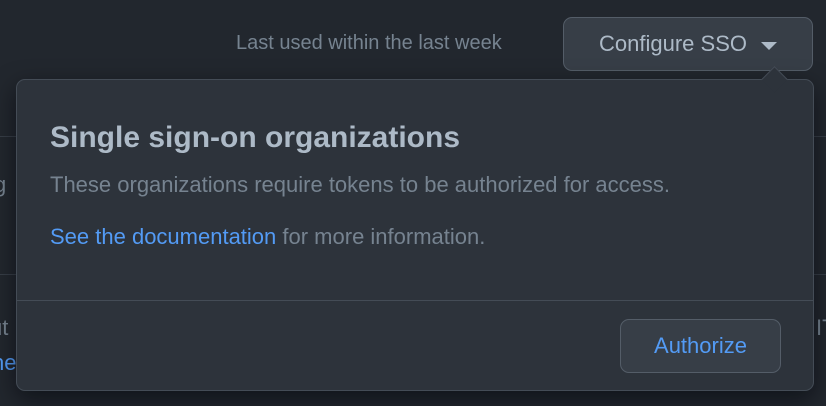 Image resolution: width=826 pixels, height=406 pixels. What do you see at coordinates (381, 236) in the screenshot?
I see `popover-info-suffix: for more information.` at bounding box center [381, 236].